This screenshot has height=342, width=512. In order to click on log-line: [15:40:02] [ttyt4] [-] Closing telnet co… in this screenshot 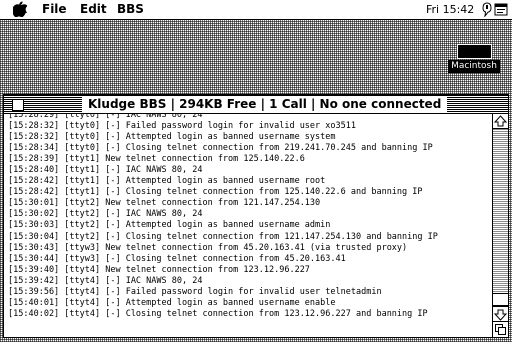, I will do `click(218, 313)`.